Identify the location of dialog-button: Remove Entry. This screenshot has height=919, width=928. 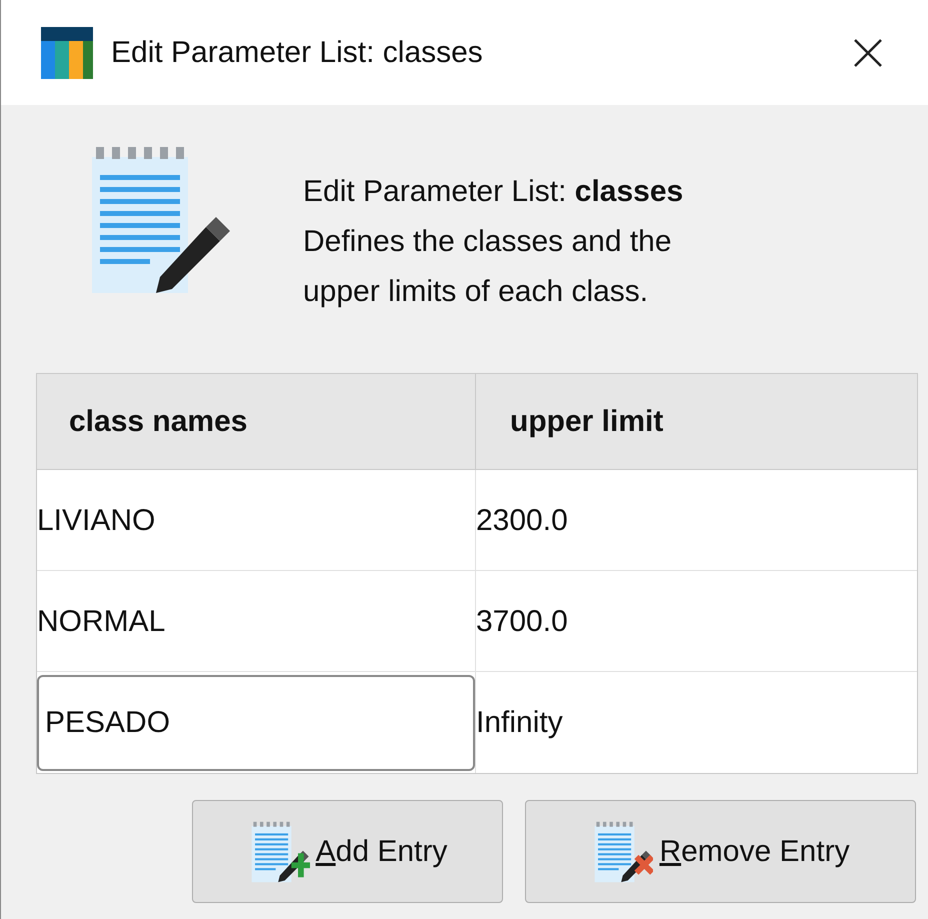
(720, 851).